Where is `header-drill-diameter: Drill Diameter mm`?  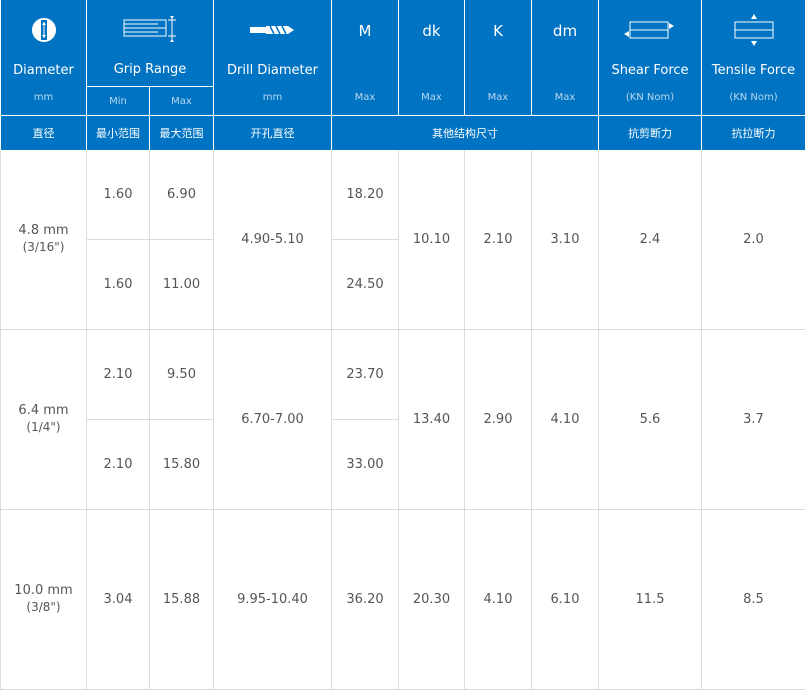 header-drill-diameter: Drill Diameter mm is located at coordinates (272, 58).